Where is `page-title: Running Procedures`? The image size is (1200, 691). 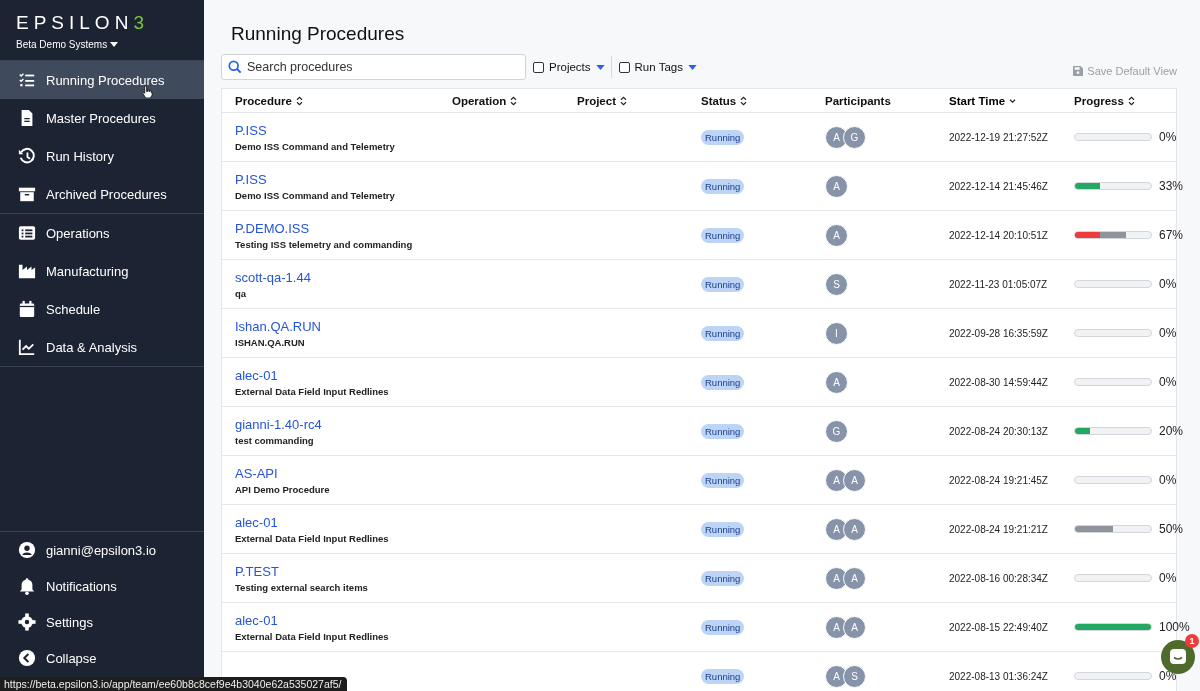
page-title: Running Procedures is located at coordinates (318, 34).